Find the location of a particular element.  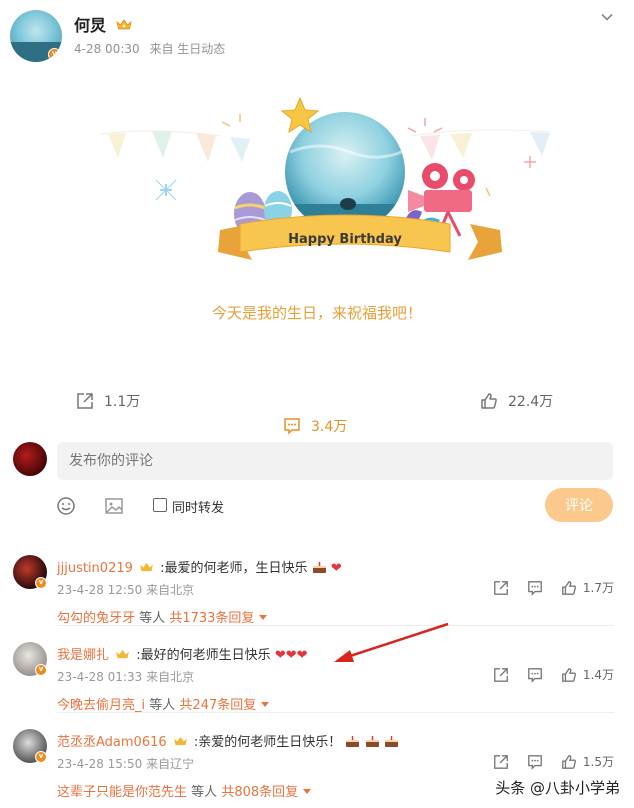

submit-comment-button: 评论 is located at coordinates (579, 505).